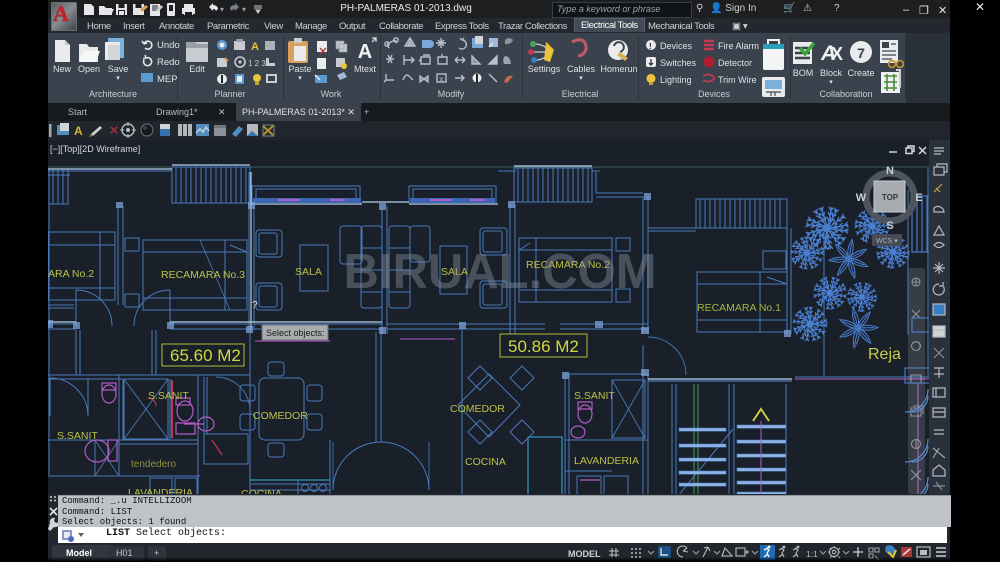 This screenshot has width=1000, height=562. I want to click on svg-text: Homerun, so click(618, 69).